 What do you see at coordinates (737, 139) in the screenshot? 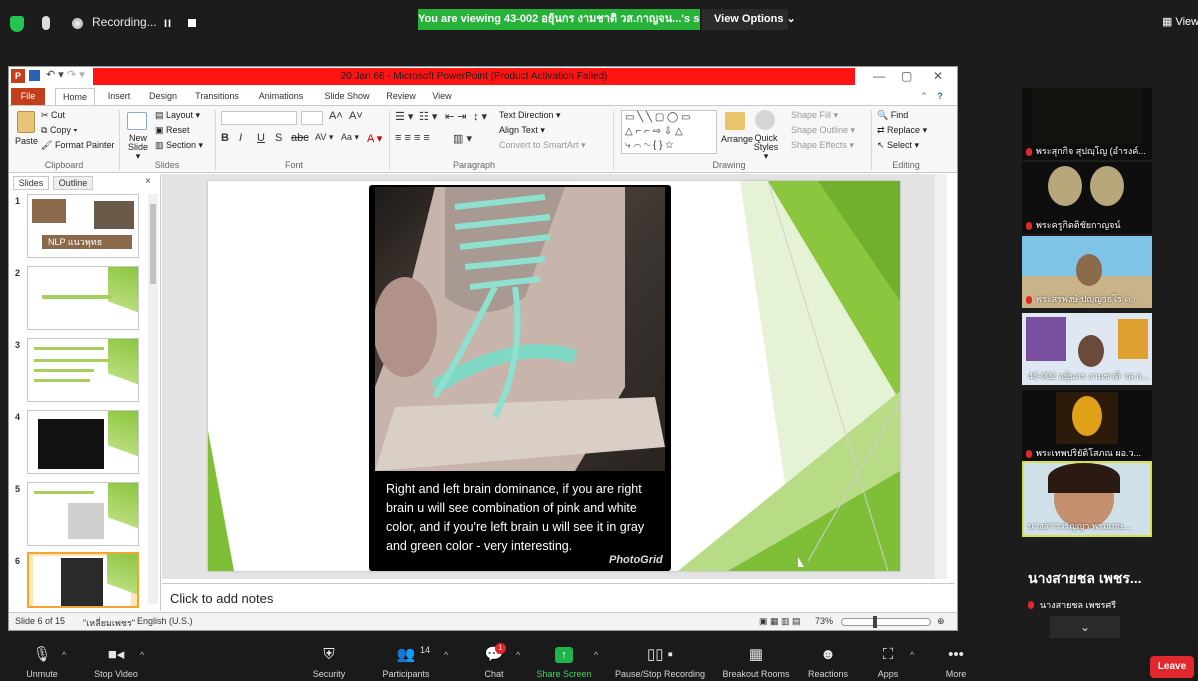
I see `arrange-button: Arrange` at bounding box center [737, 139].